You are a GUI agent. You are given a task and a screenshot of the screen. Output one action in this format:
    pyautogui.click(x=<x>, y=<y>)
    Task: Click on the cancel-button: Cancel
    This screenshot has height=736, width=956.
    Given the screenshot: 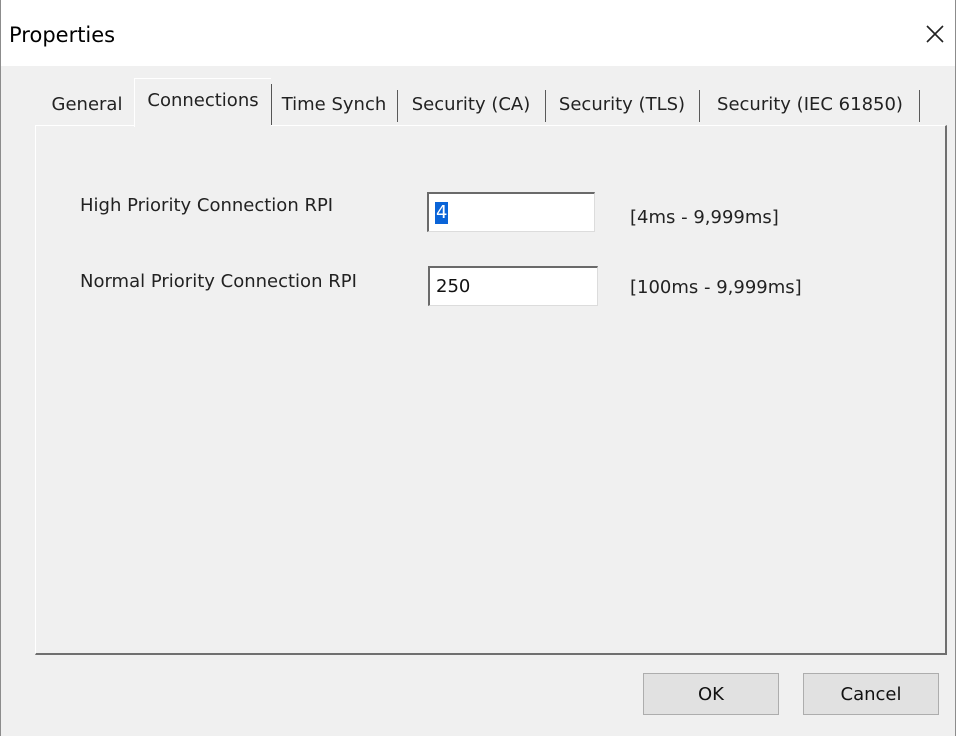 What is the action you would take?
    pyautogui.click(x=871, y=694)
    